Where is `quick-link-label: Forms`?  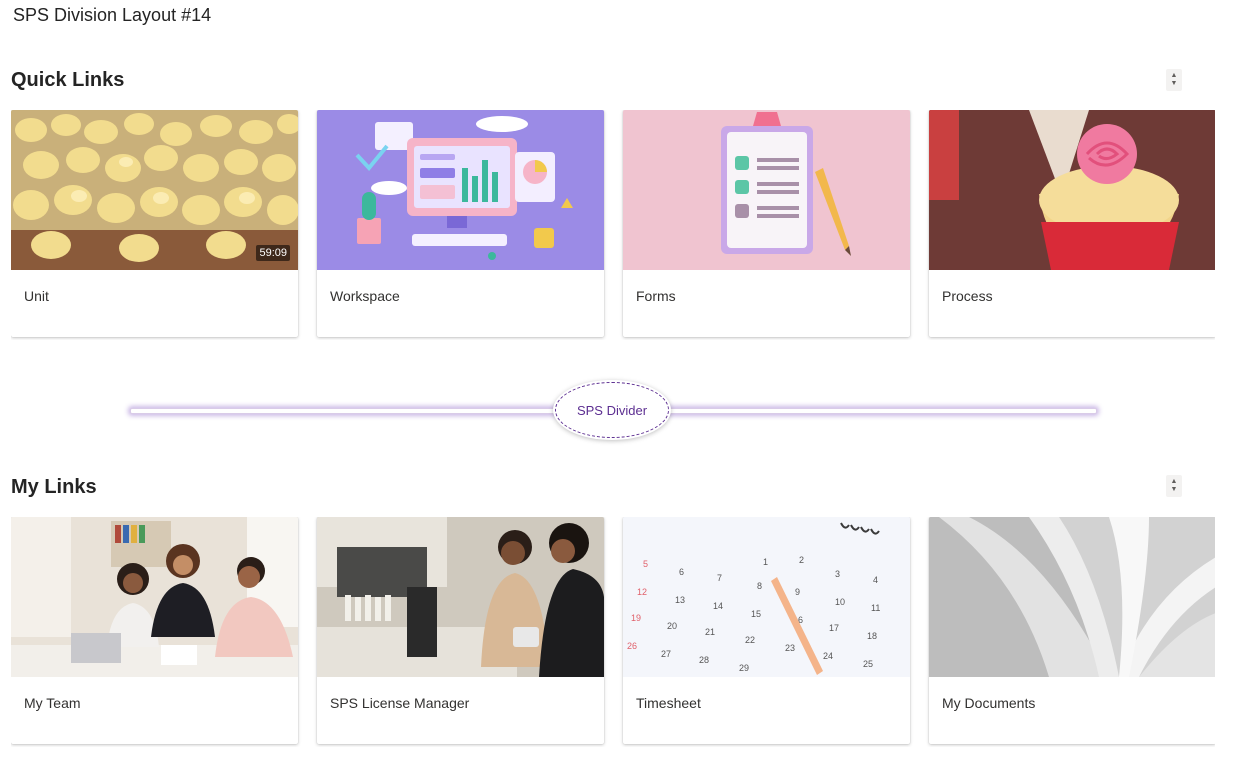 quick-link-label: Forms is located at coordinates (656, 296).